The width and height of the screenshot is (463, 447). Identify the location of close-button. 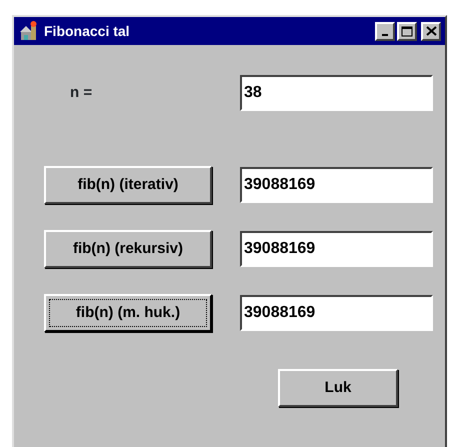
(431, 31).